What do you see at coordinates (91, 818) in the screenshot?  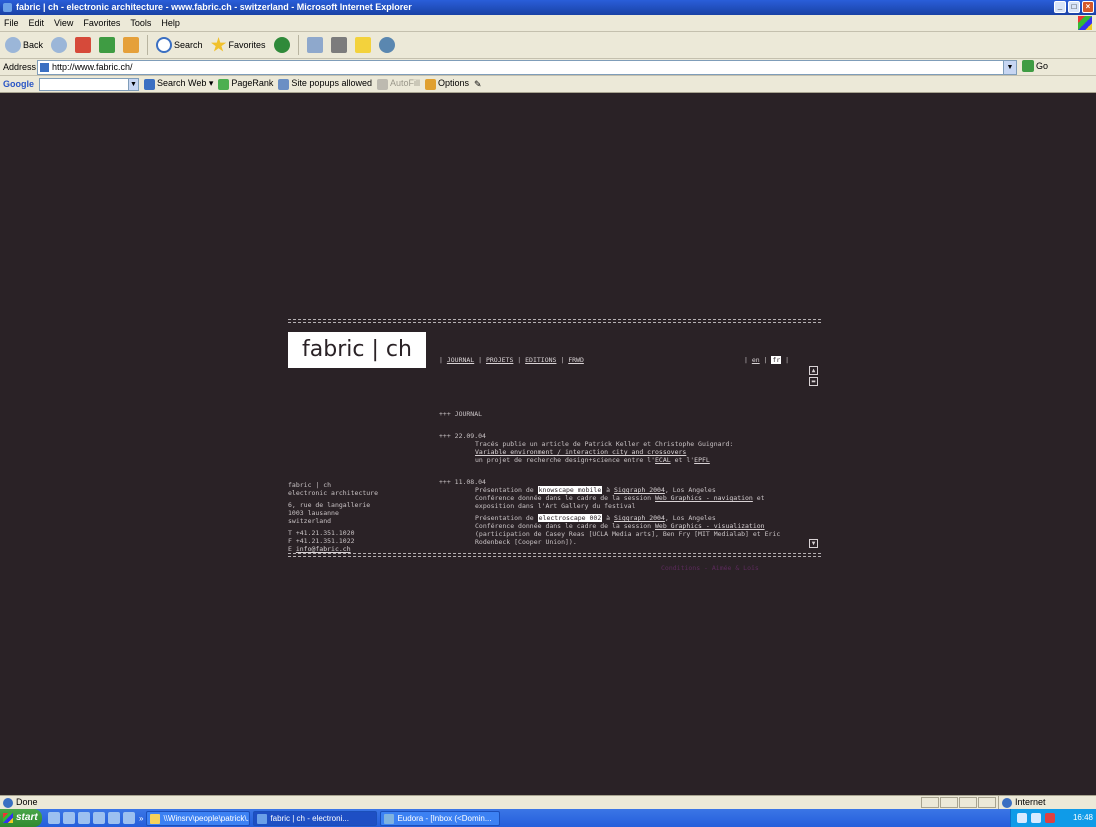 I see `quick-launch` at bounding box center [91, 818].